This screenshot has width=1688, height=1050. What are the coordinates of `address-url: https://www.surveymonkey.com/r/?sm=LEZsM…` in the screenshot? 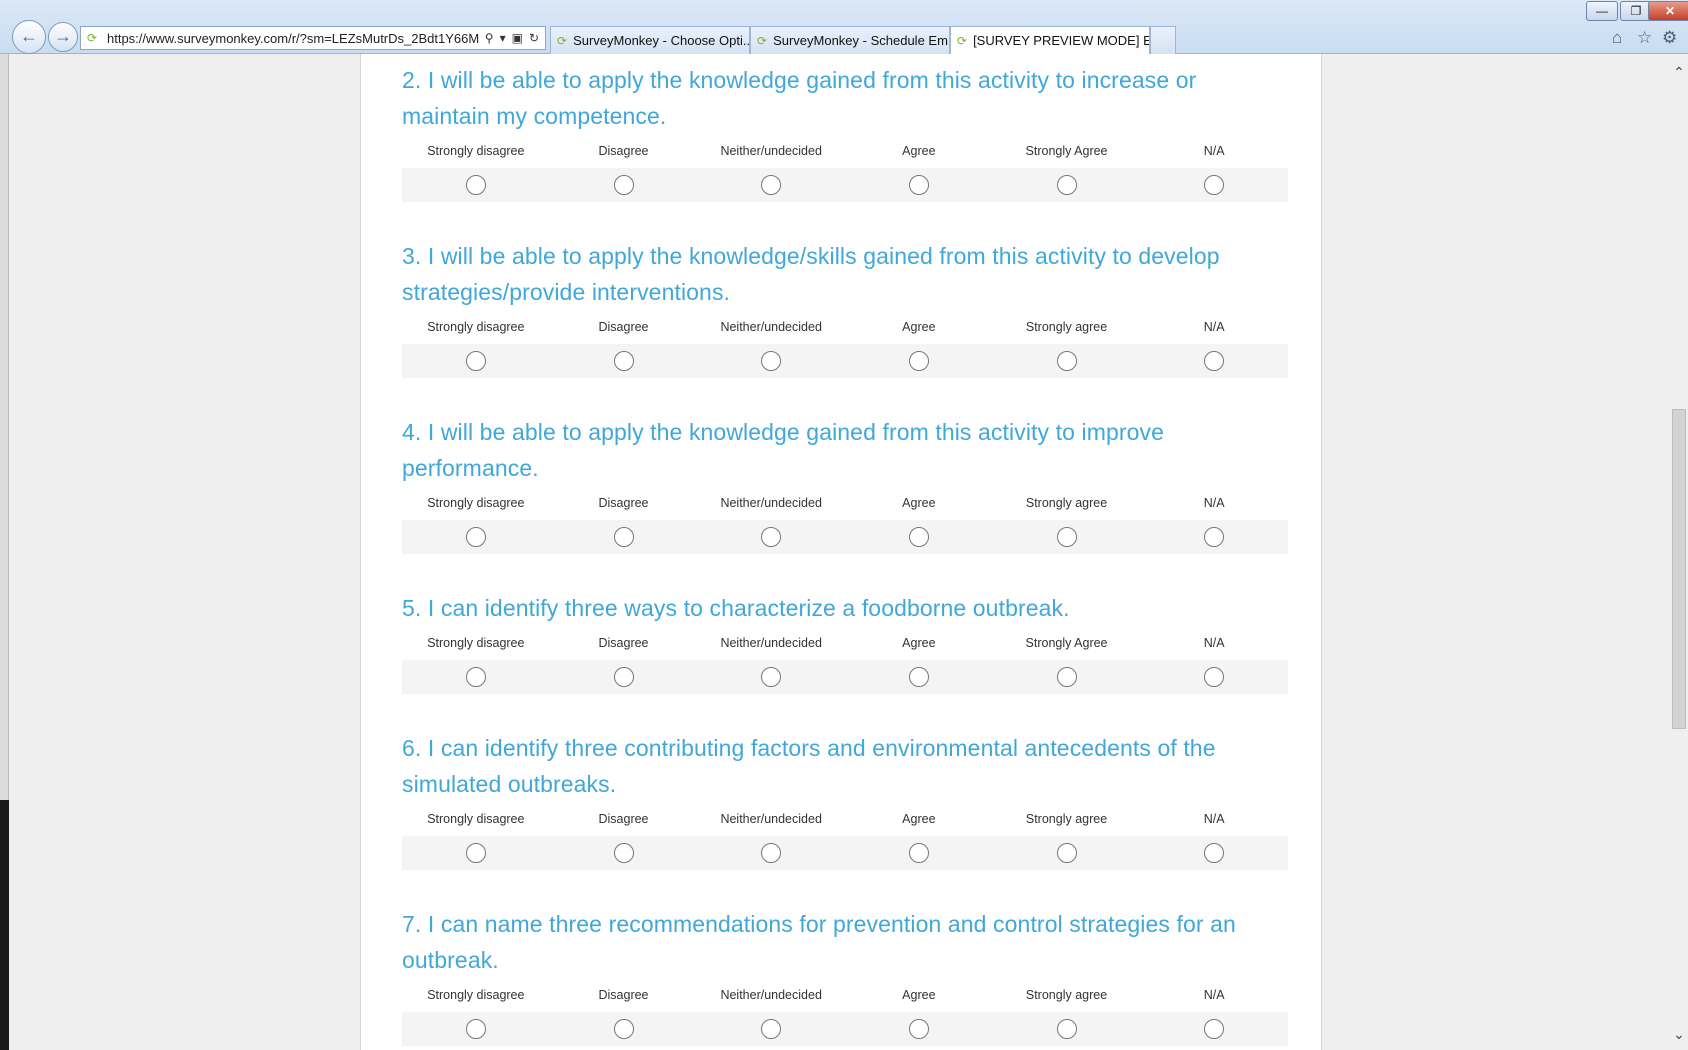 It's located at (293, 38).